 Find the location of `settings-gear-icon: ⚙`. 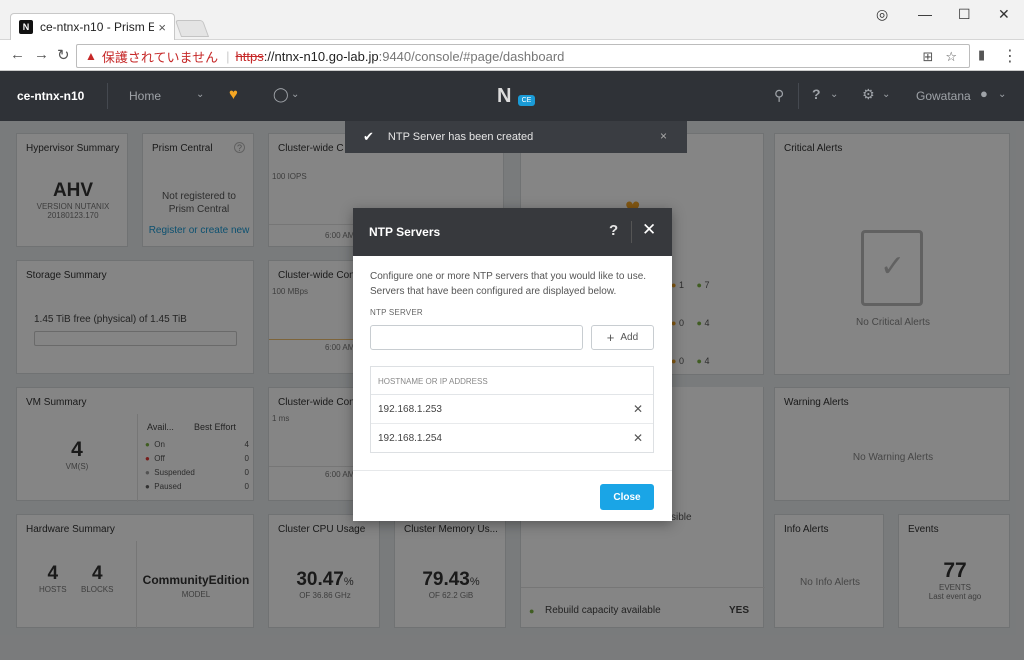

settings-gear-icon: ⚙ is located at coordinates (868, 94).